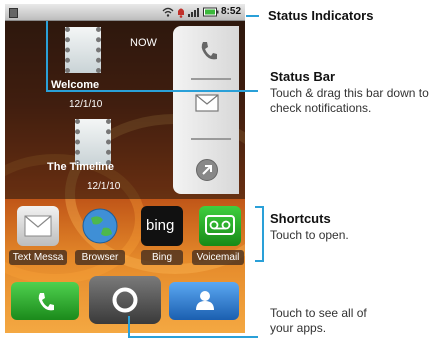 The width and height of the screenshot is (447, 341). I want to click on bing-logo-text: bing, so click(160, 225).